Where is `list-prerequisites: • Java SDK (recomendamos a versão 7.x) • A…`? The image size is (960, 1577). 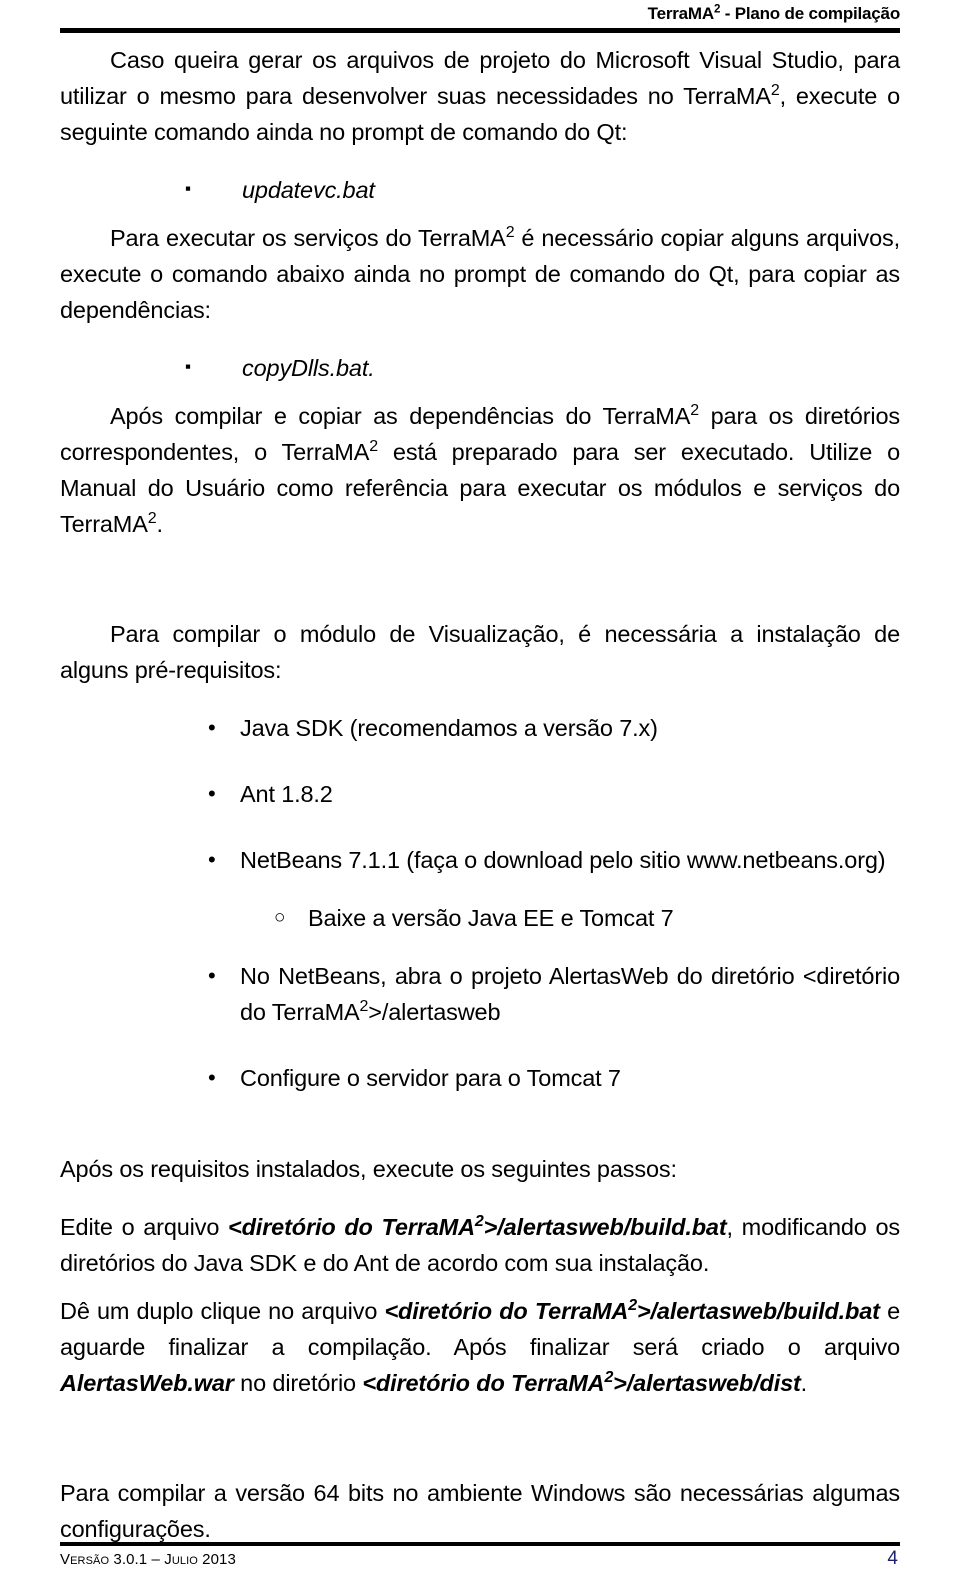 list-prerequisites: • Java SDK (recomendamos a versão 7.x) • A… is located at coordinates (480, 794).